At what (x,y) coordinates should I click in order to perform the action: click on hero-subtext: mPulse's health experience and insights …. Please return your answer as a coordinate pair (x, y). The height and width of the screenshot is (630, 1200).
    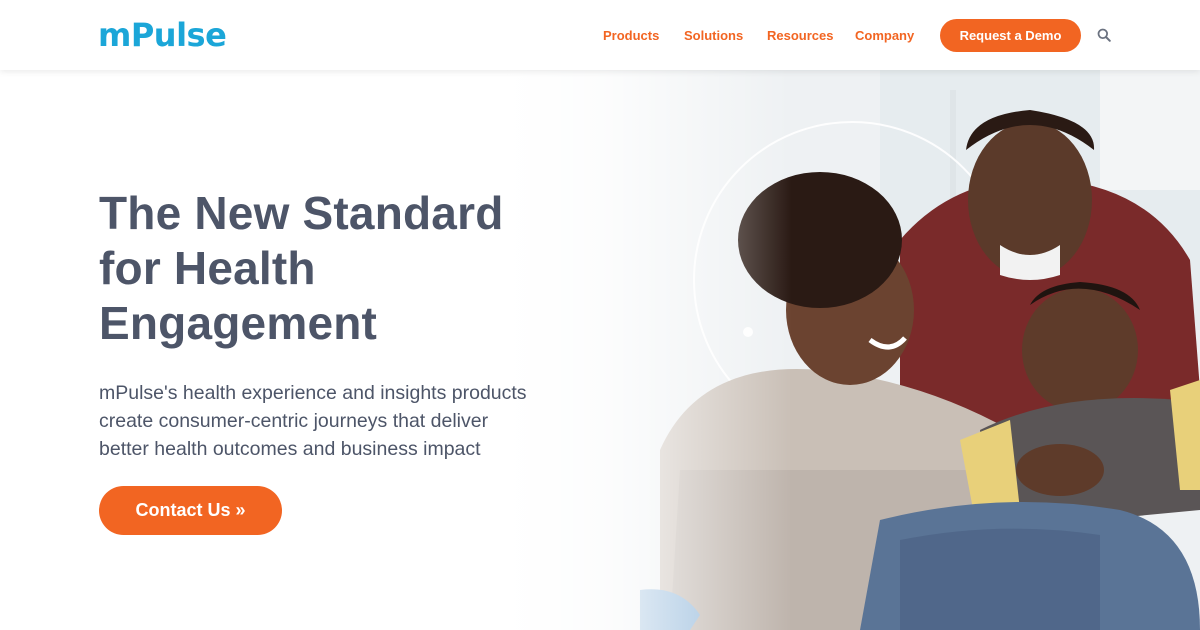
    Looking at the image, I should click on (339, 421).